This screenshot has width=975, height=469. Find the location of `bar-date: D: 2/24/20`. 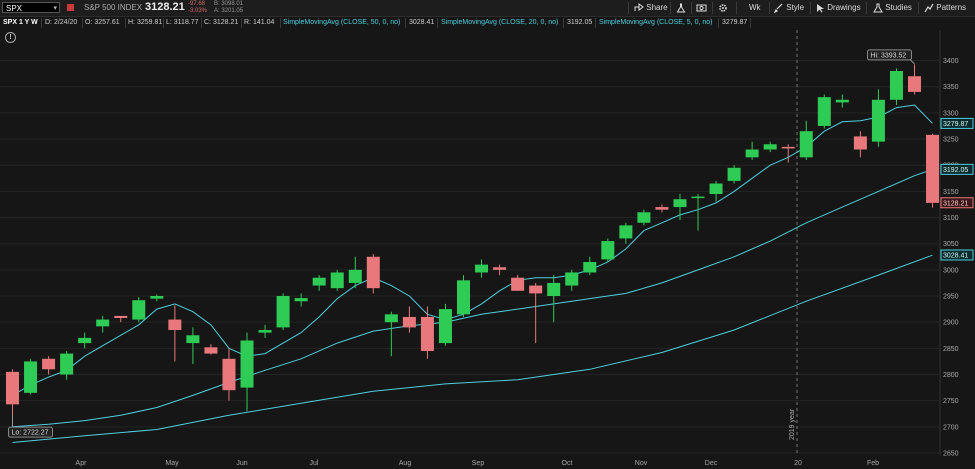

bar-date: D: 2/24/20 is located at coordinates (61, 22).